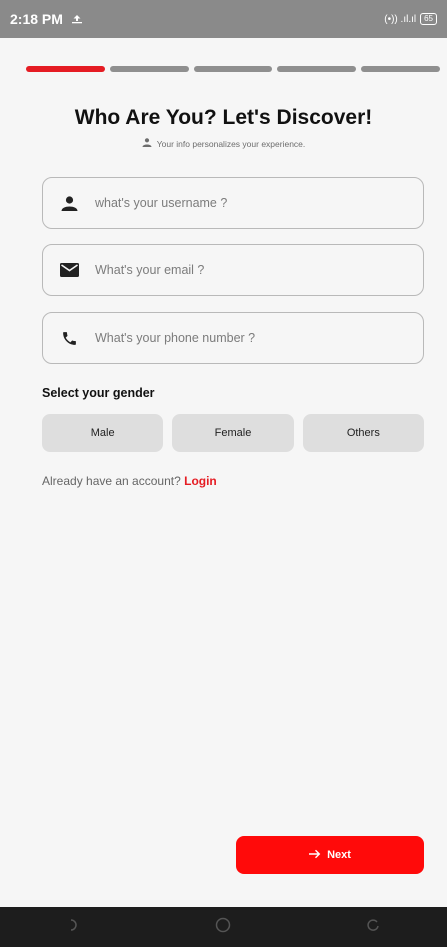 This screenshot has width=447, height=947. I want to click on arrow-right-icon, so click(315, 855).